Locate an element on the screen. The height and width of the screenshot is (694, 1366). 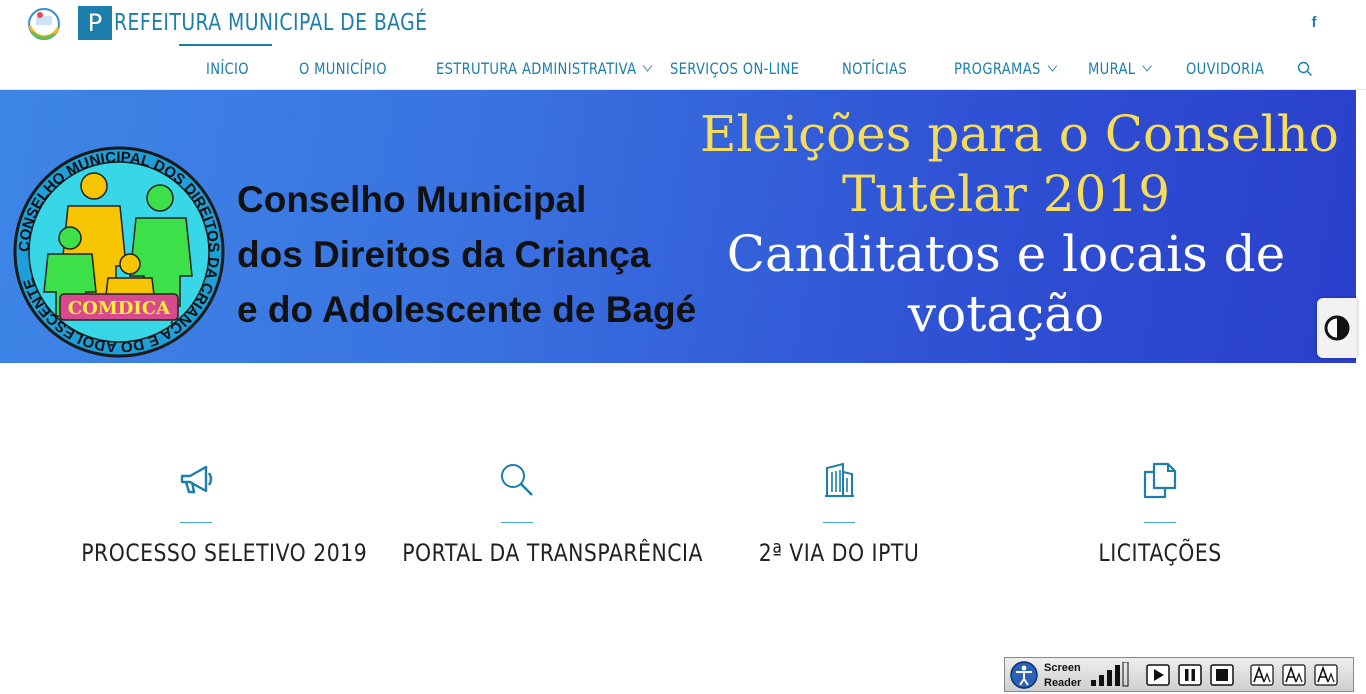
nav-item-noticias: NOTÍCIAS is located at coordinates (874, 69).